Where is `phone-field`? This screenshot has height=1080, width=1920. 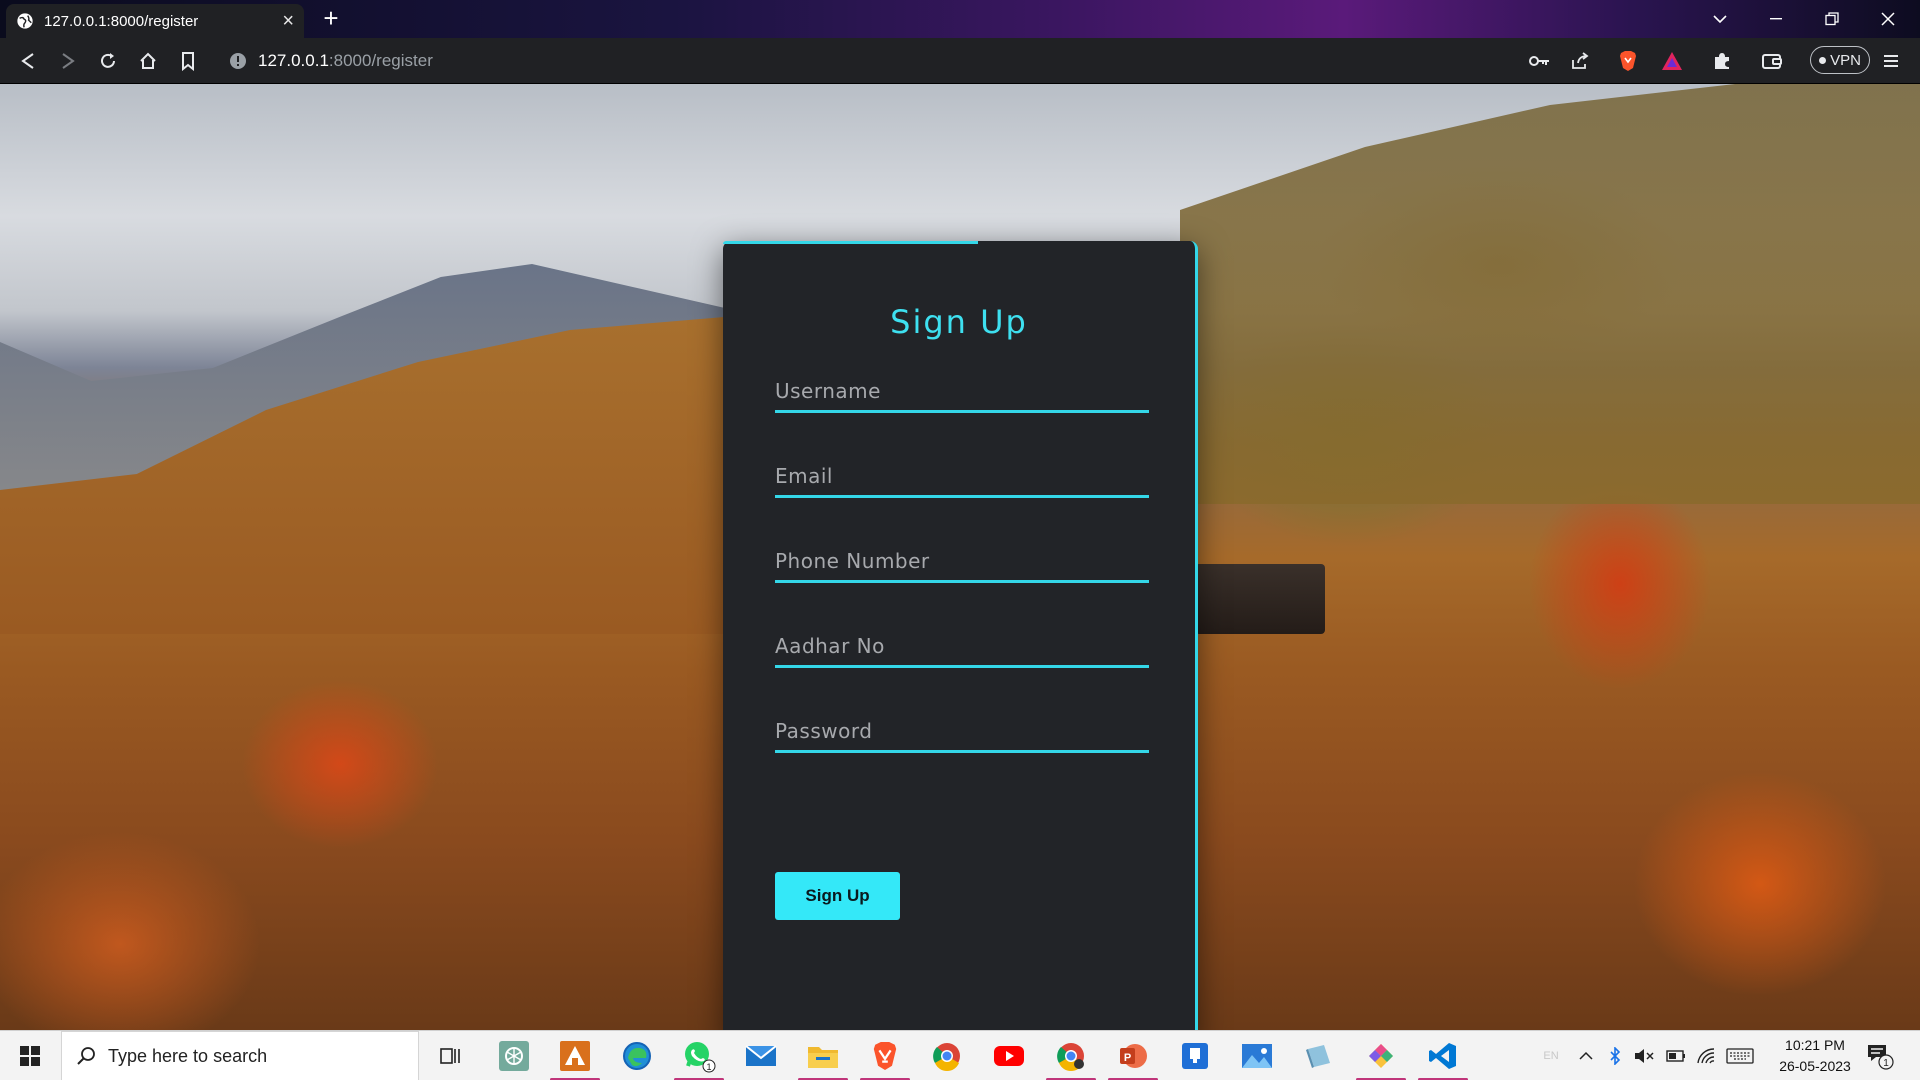 phone-field is located at coordinates (962, 558).